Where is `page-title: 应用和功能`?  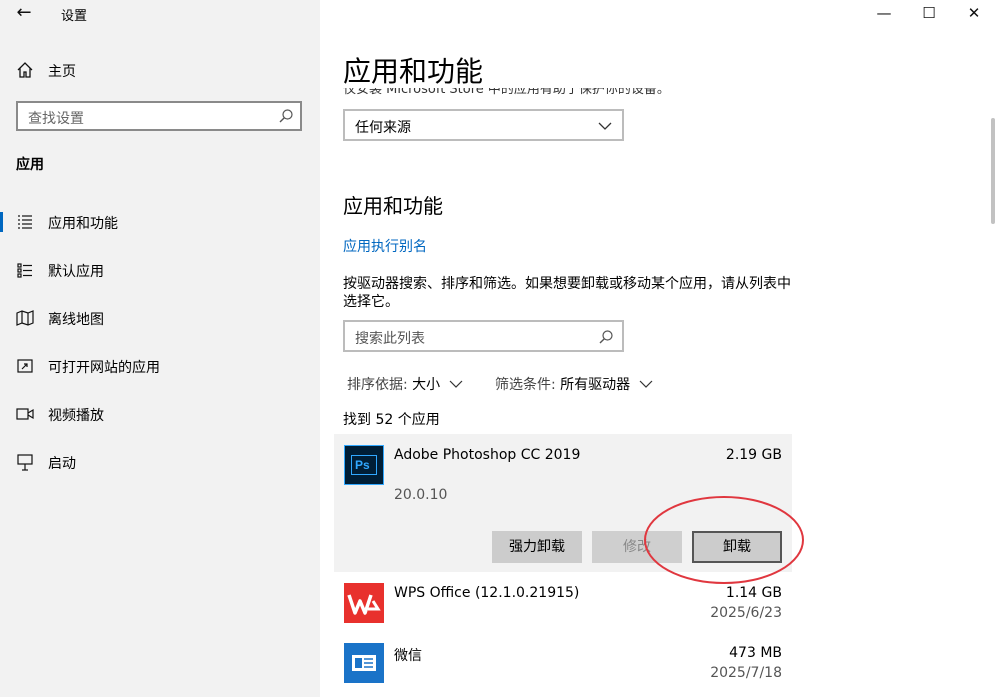 page-title: 应用和功能 is located at coordinates (413, 71).